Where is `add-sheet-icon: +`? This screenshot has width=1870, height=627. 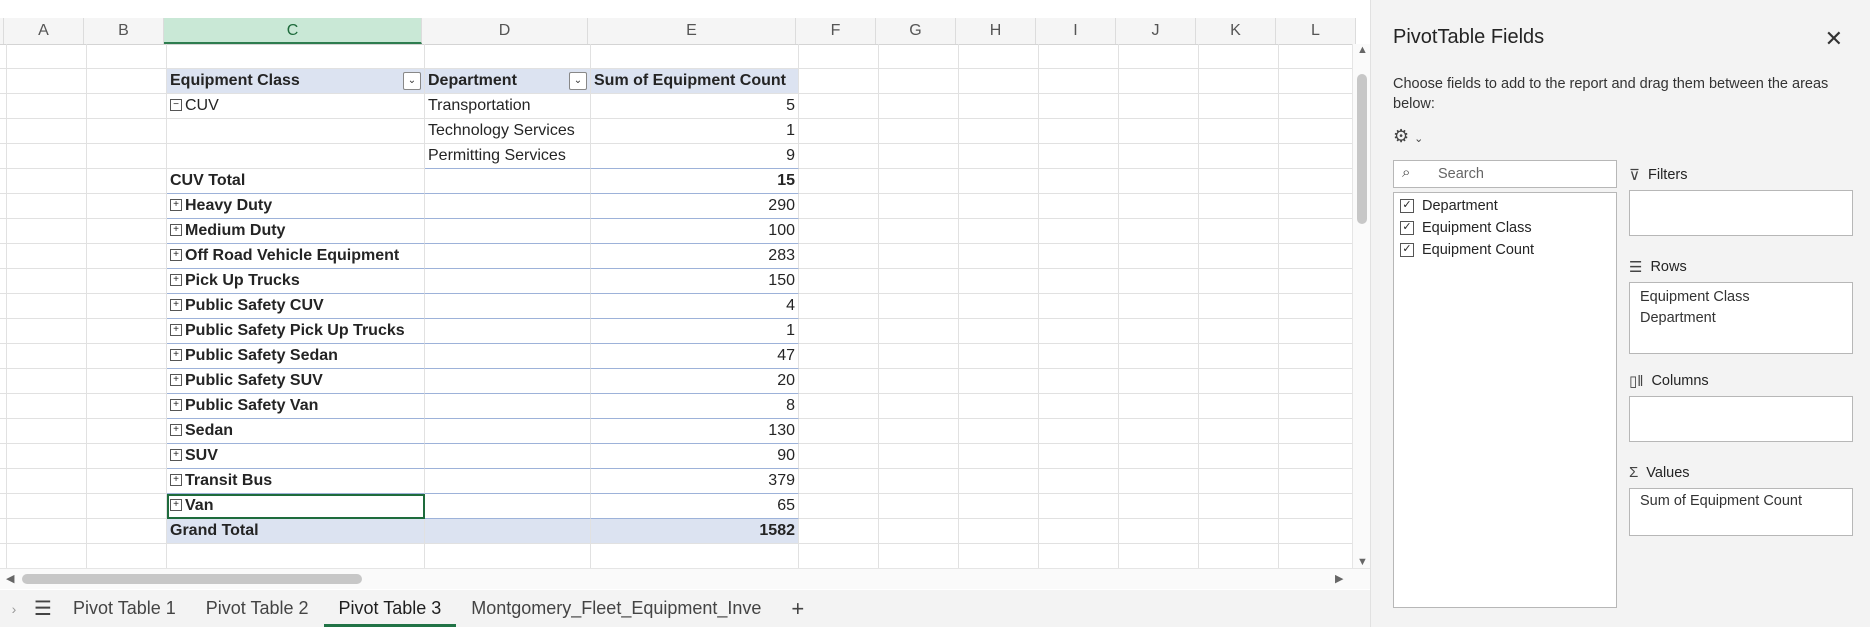
add-sheet-icon: + is located at coordinates (797, 609).